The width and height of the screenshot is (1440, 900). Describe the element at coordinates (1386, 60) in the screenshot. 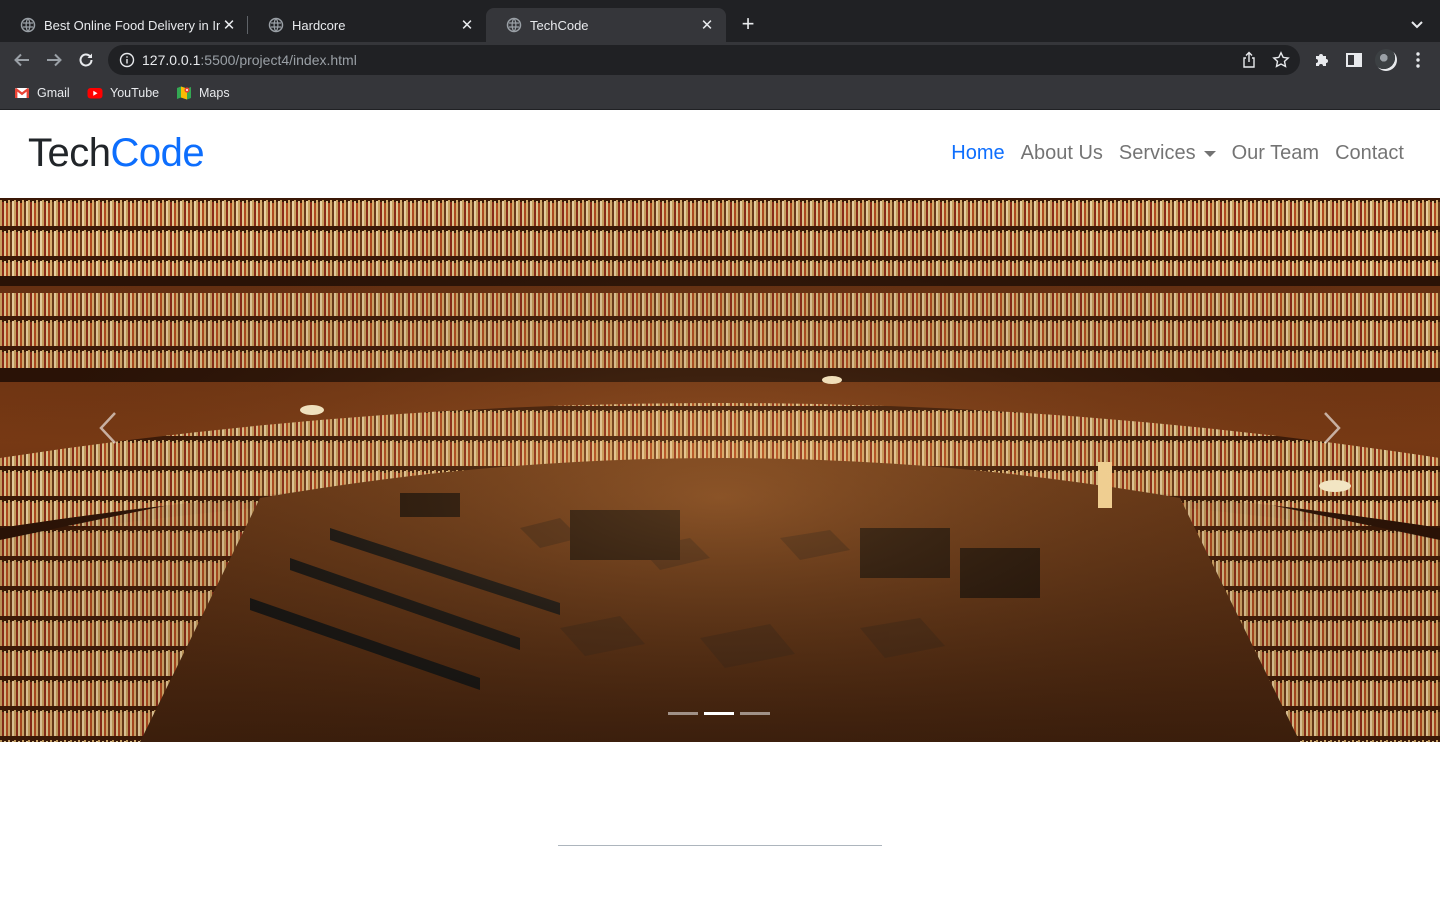

I see `profile-avatar` at that location.